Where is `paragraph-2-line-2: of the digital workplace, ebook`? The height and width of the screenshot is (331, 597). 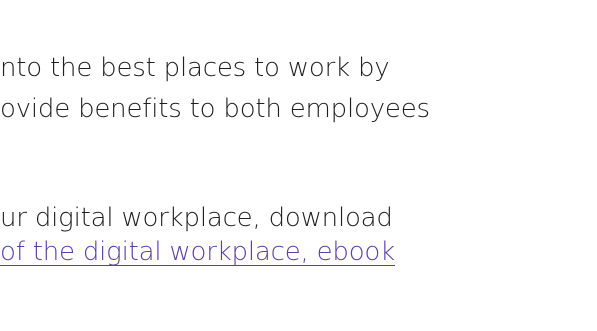
paragraph-2-line-2: of the digital workplace, ebook is located at coordinates (197, 252).